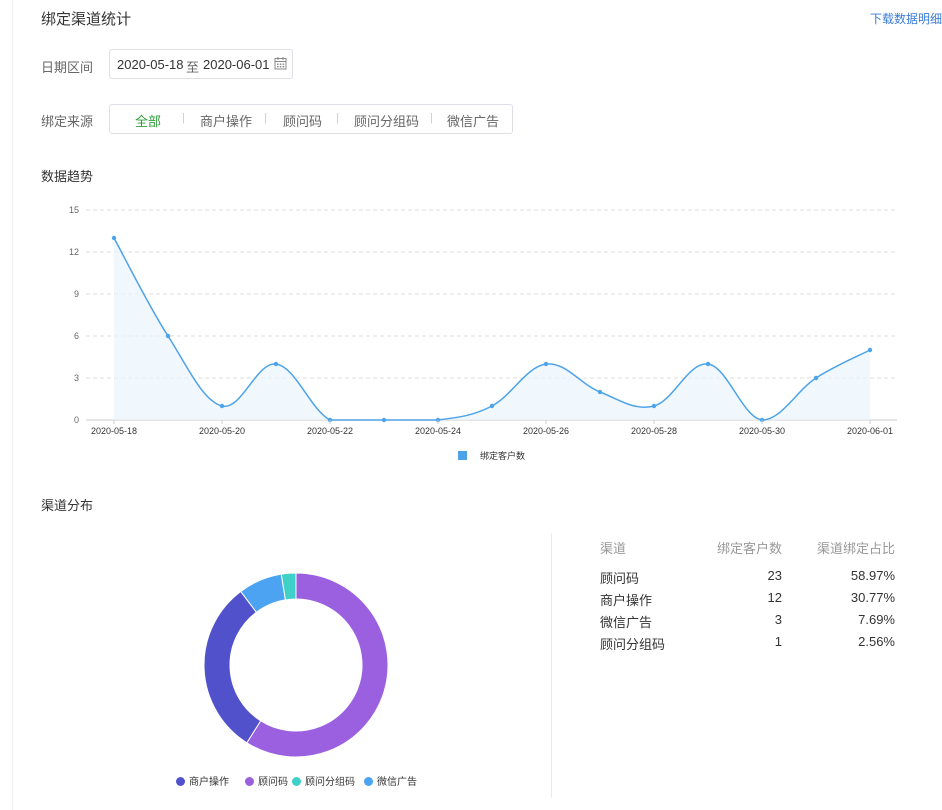  Describe the element at coordinates (876, 641) in the screenshot. I see `cell-ratio: 2.56%` at that location.